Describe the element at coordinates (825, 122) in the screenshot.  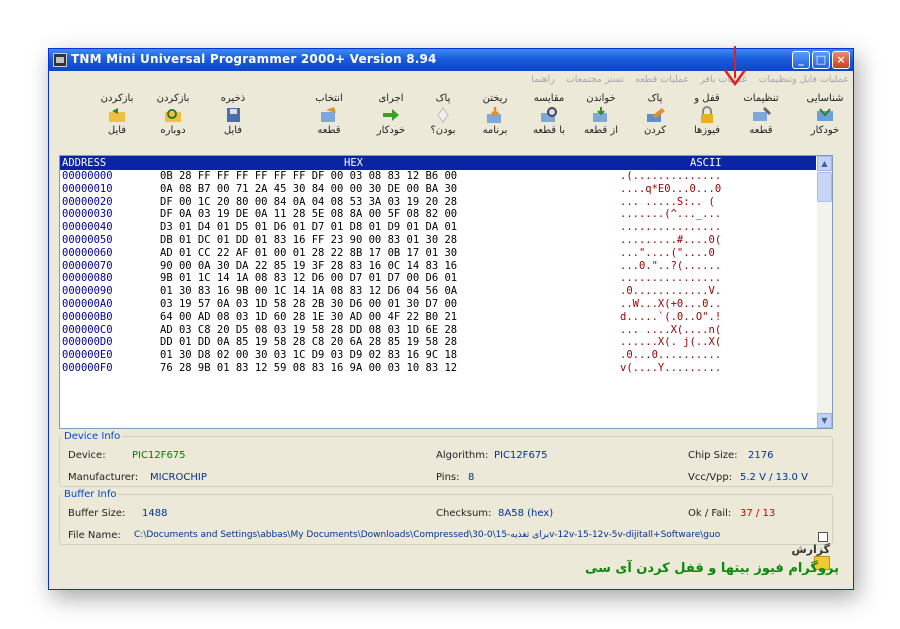
I see `identify-button: شناسایی خودکار` at that location.